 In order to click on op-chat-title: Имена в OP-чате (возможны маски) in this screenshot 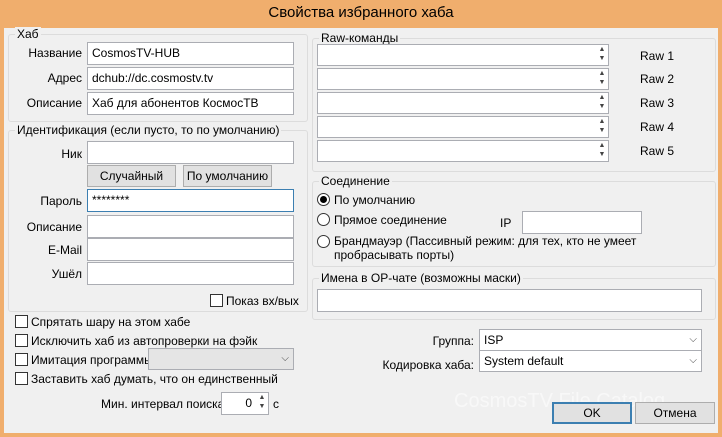, I will do `click(421, 278)`.